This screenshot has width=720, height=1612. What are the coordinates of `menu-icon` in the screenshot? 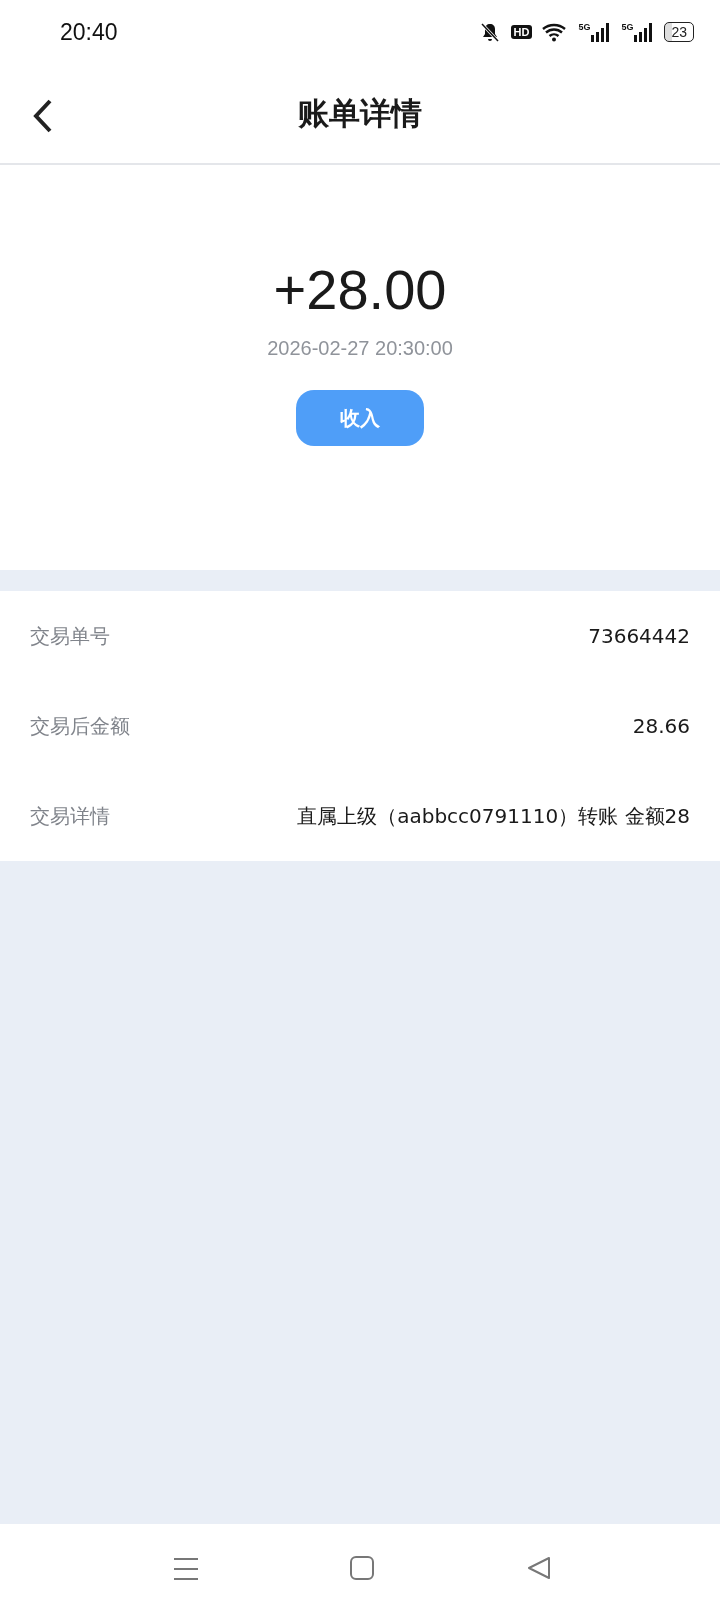 It's located at (186, 1569).